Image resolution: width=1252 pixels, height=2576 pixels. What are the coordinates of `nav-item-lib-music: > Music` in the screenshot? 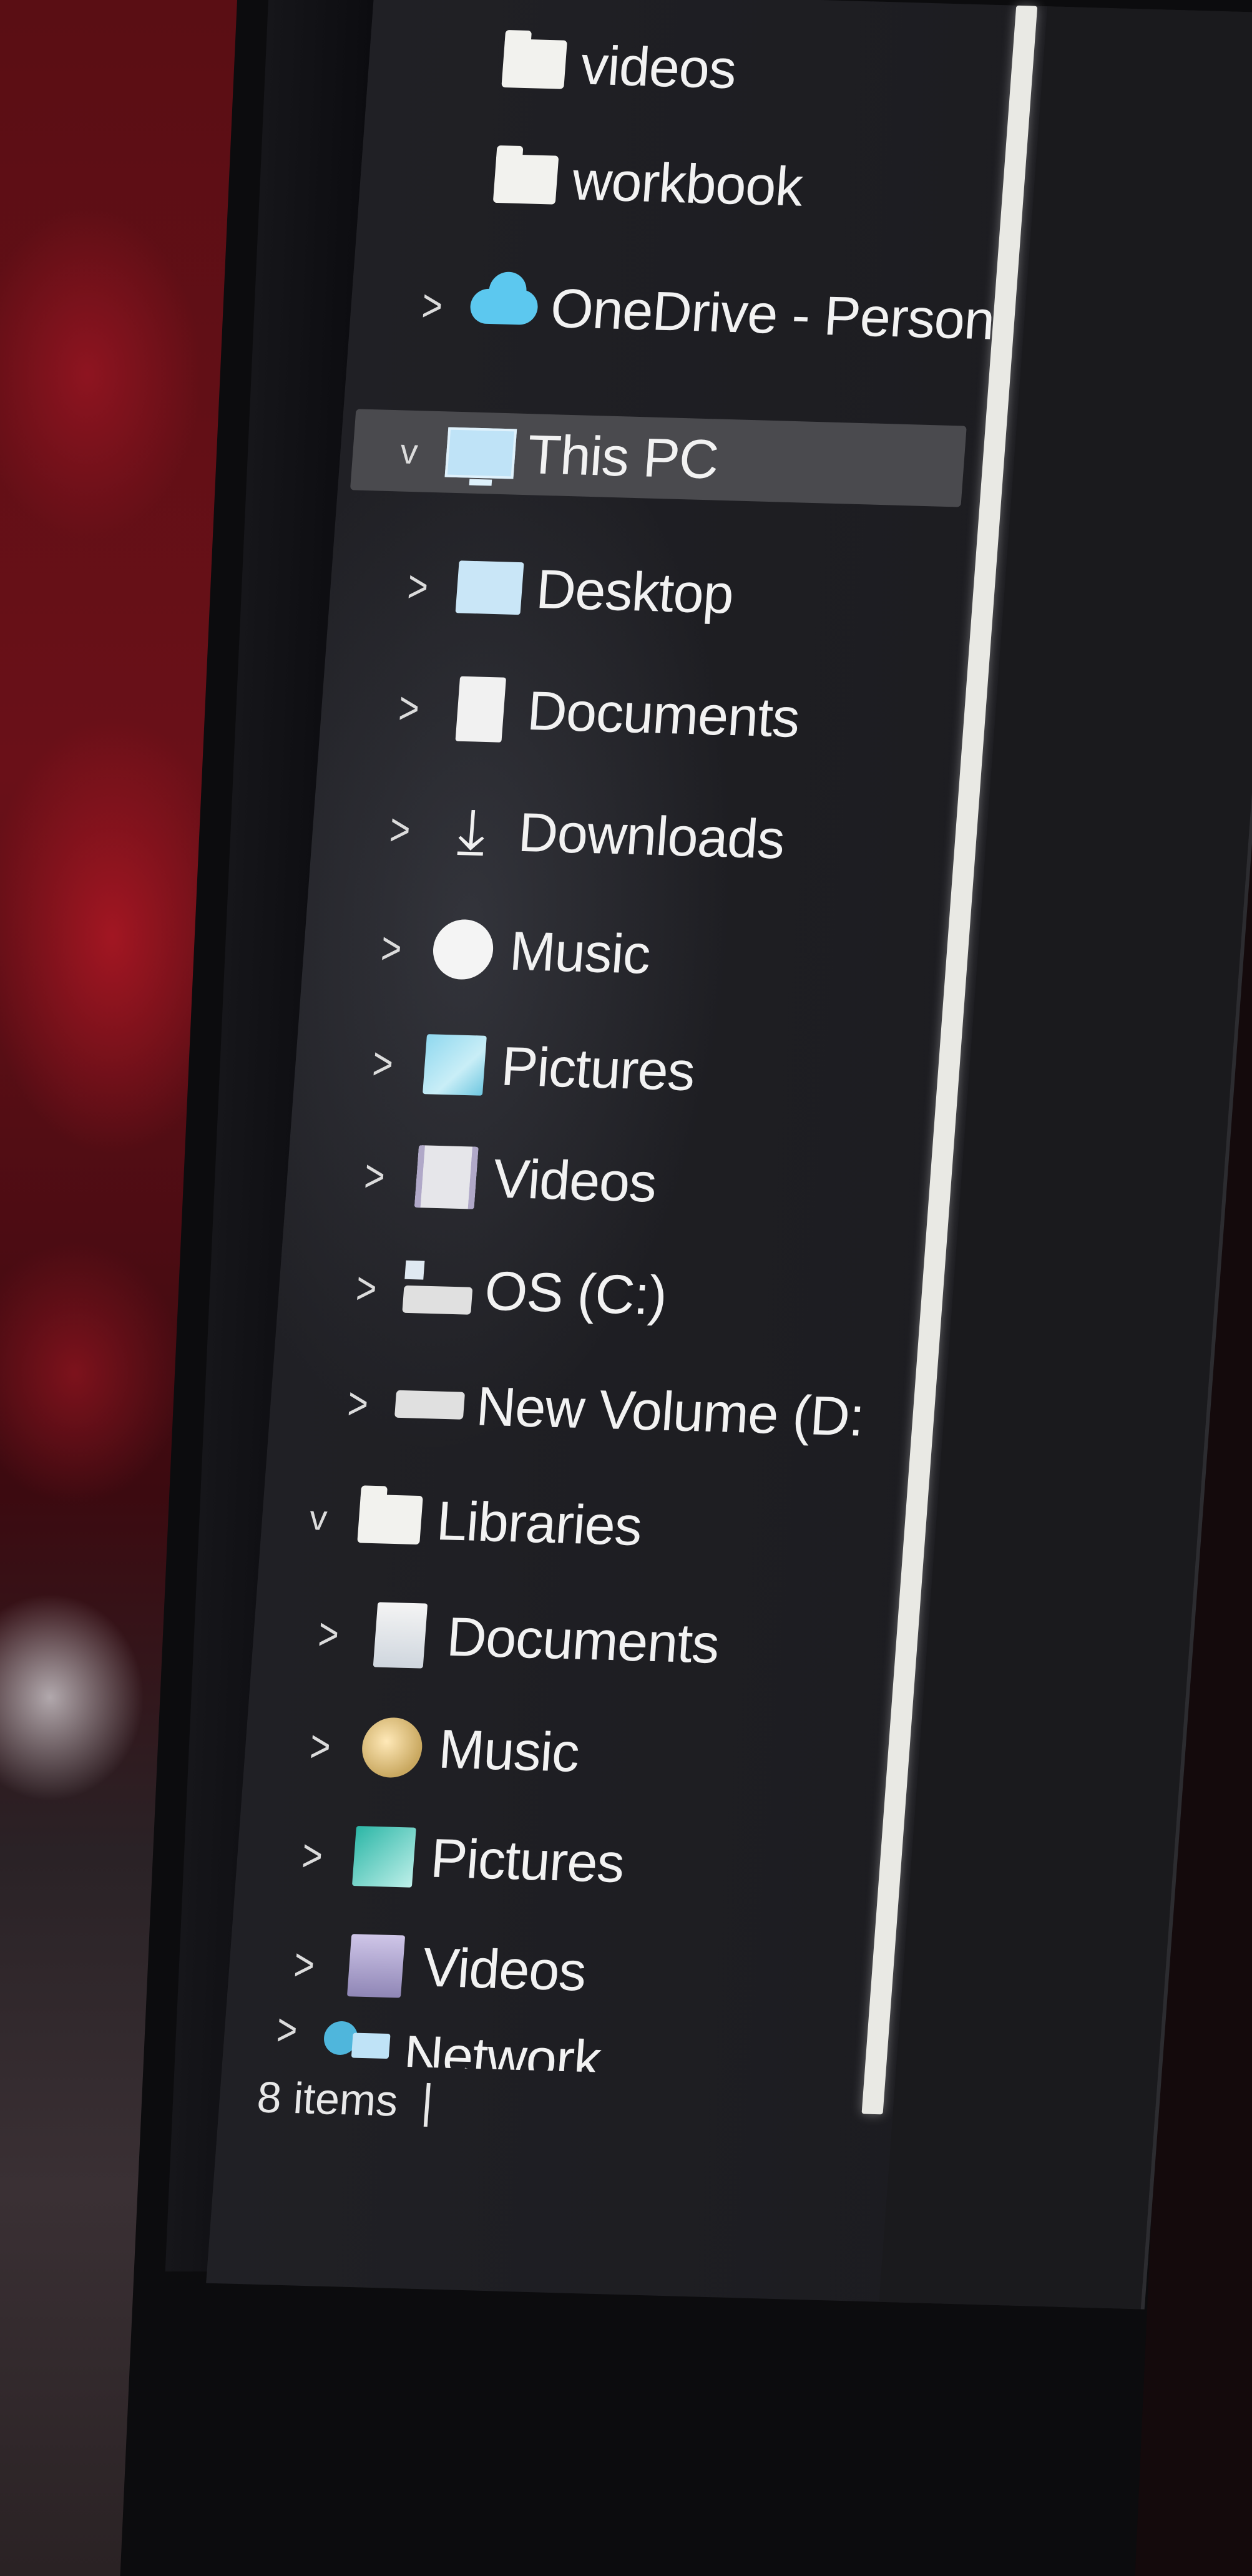 It's located at (566, 1752).